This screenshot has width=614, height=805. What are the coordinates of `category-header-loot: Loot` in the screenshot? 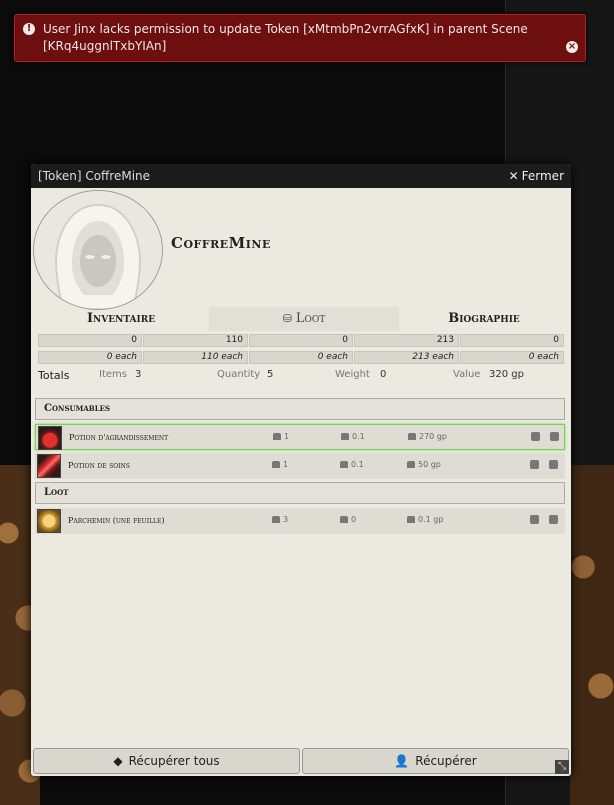 It's located at (300, 493).